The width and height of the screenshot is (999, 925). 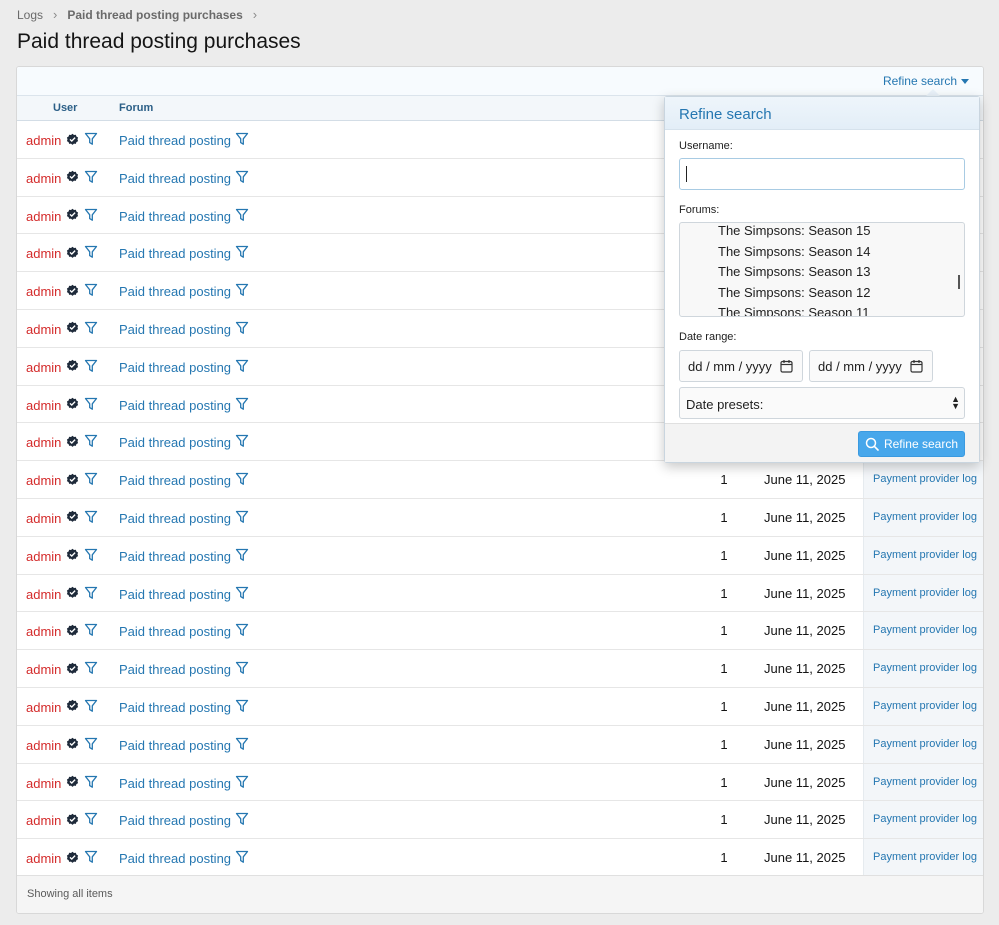 I want to click on date-presets-select: Date presets: ▲ ▼, so click(x=822, y=403).